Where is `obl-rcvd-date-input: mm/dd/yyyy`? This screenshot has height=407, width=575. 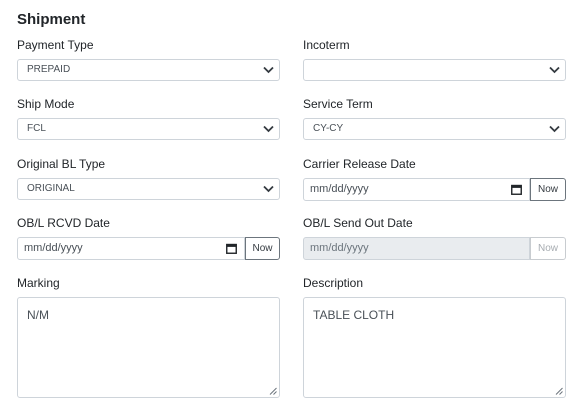 obl-rcvd-date-input: mm/dd/yyyy is located at coordinates (131, 248).